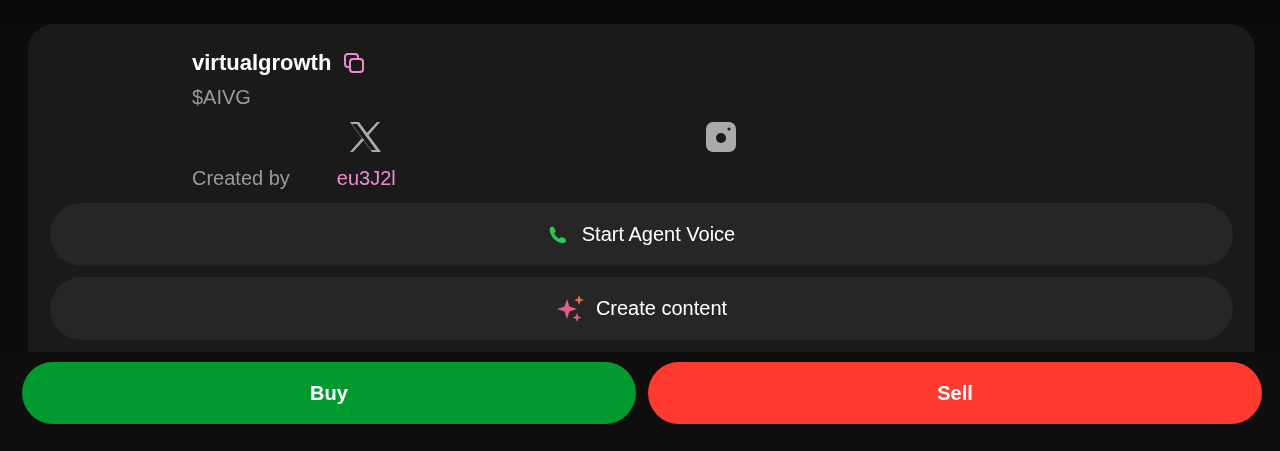 This screenshot has height=451, width=1280. I want to click on token-name: virtualgrowth, so click(262, 63).